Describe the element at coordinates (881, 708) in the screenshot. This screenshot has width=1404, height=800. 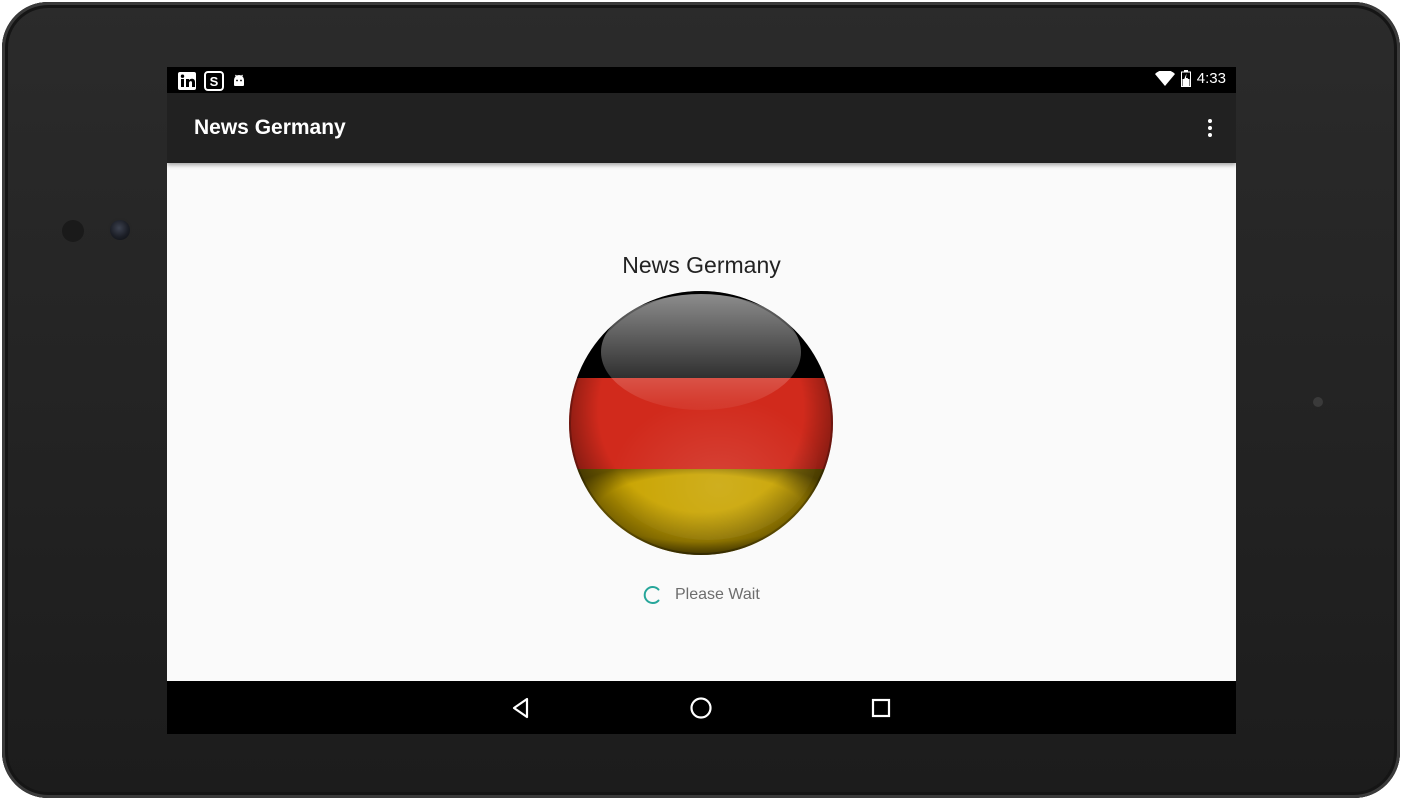
I see `recents-icon` at that location.